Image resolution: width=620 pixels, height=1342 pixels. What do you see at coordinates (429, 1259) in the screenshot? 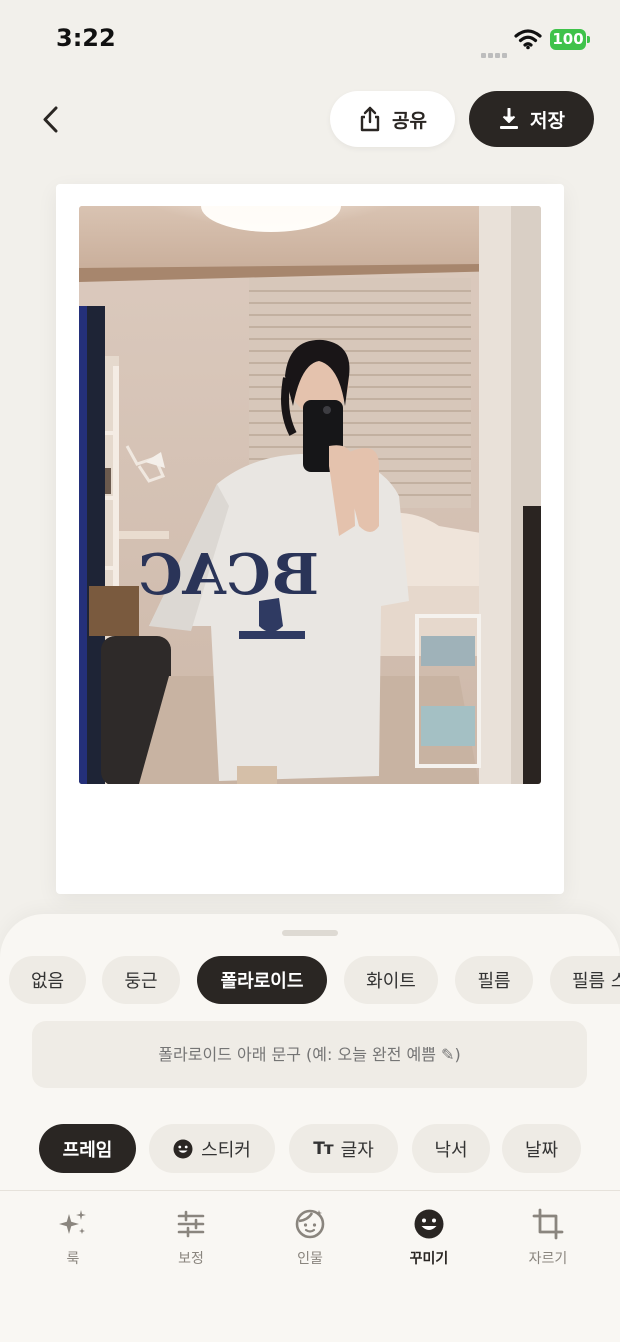
I see `nav-label: 꾸미기` at bounding box center [429, 1259].